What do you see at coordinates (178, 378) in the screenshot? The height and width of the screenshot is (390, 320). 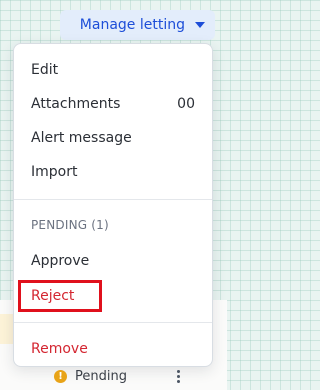 I see `kebab-menu-icon` at bounding box center [178, 378].